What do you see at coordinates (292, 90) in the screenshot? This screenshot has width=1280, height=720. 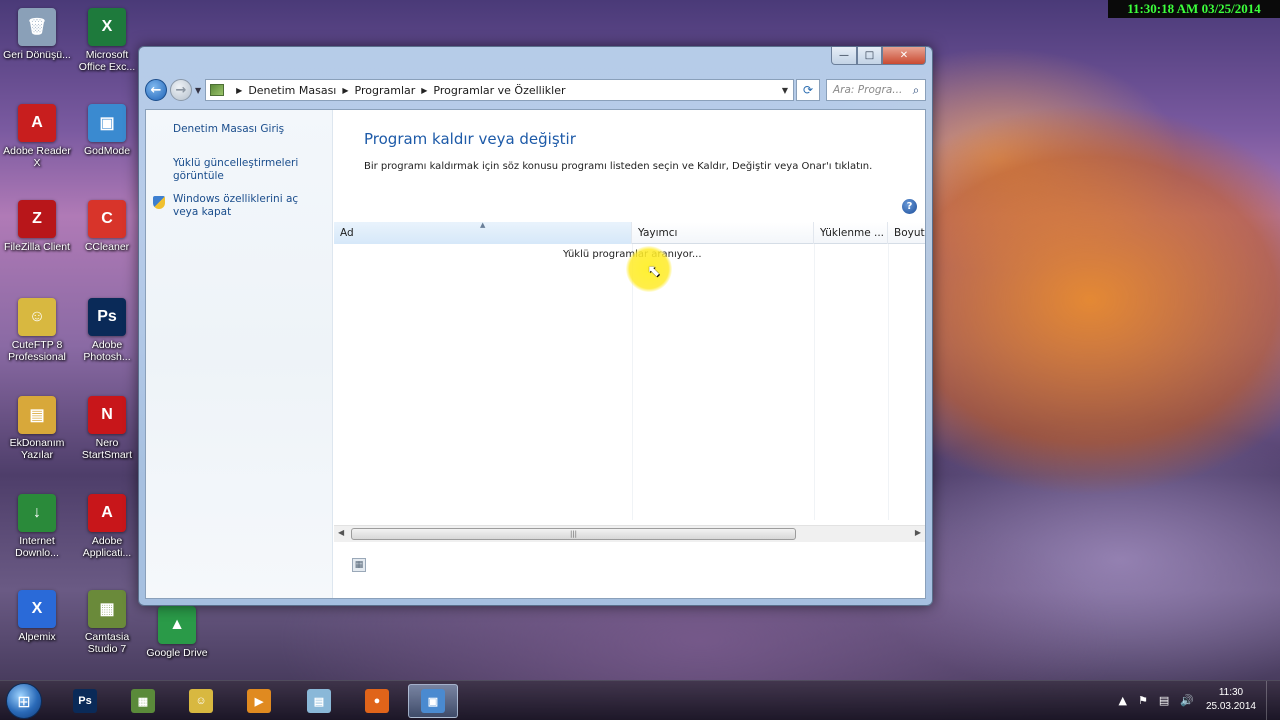 I see `breadcrumb-control-panel: Denetim Masası` at bounding box center [292, 90].